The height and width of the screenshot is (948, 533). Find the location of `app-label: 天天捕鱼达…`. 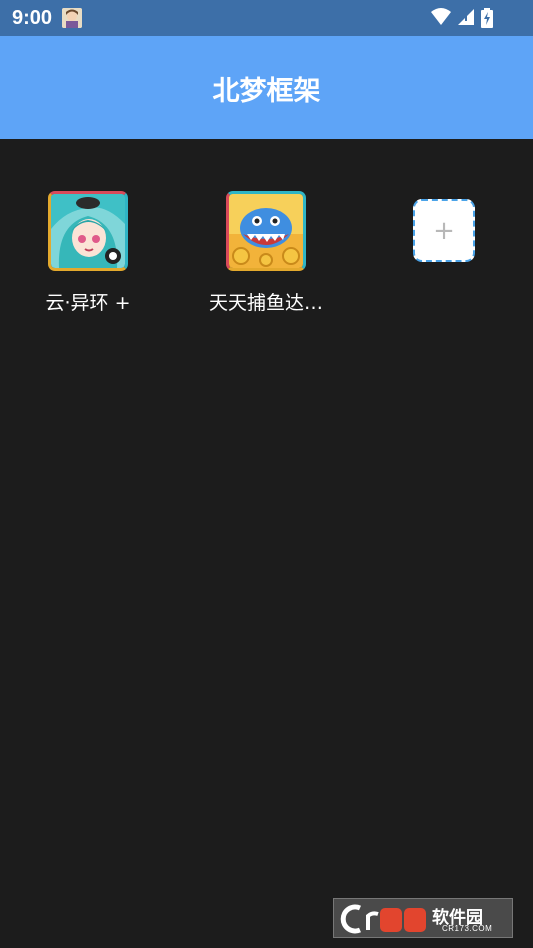

app-label: 天天捕鱼达… is located at coordinates (265, 303).